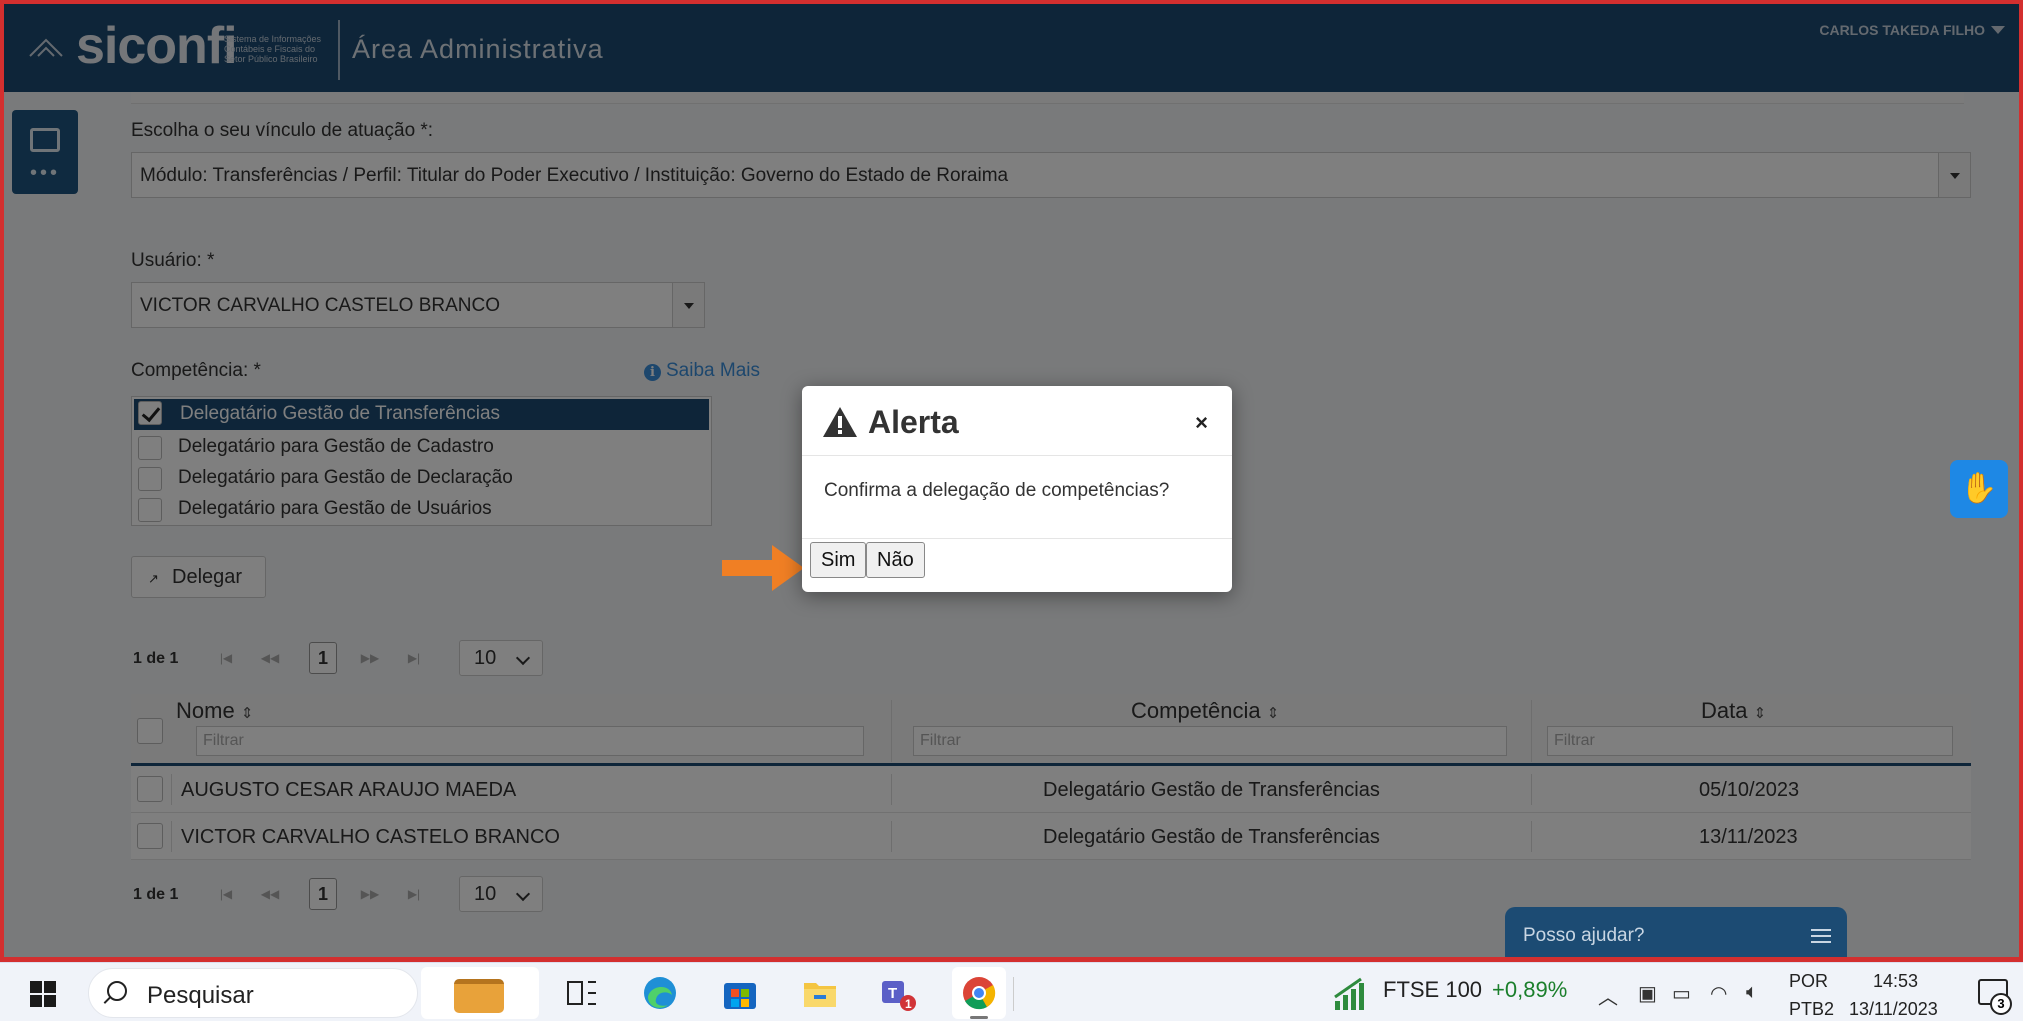  Describe the element at coordinates (997, 490) in the screenshot. I see `dialog-message: Confirma a delegação de competências?` at that location.